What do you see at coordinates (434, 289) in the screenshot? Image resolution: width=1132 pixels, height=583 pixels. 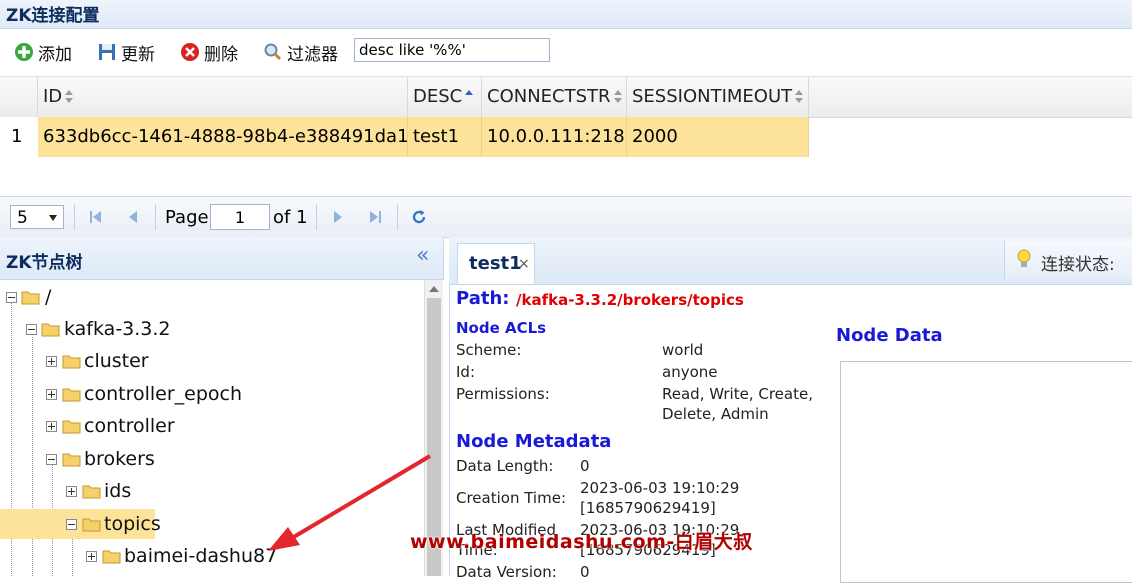 I see `scroll-up-icon` at bounding box center [434, 289].